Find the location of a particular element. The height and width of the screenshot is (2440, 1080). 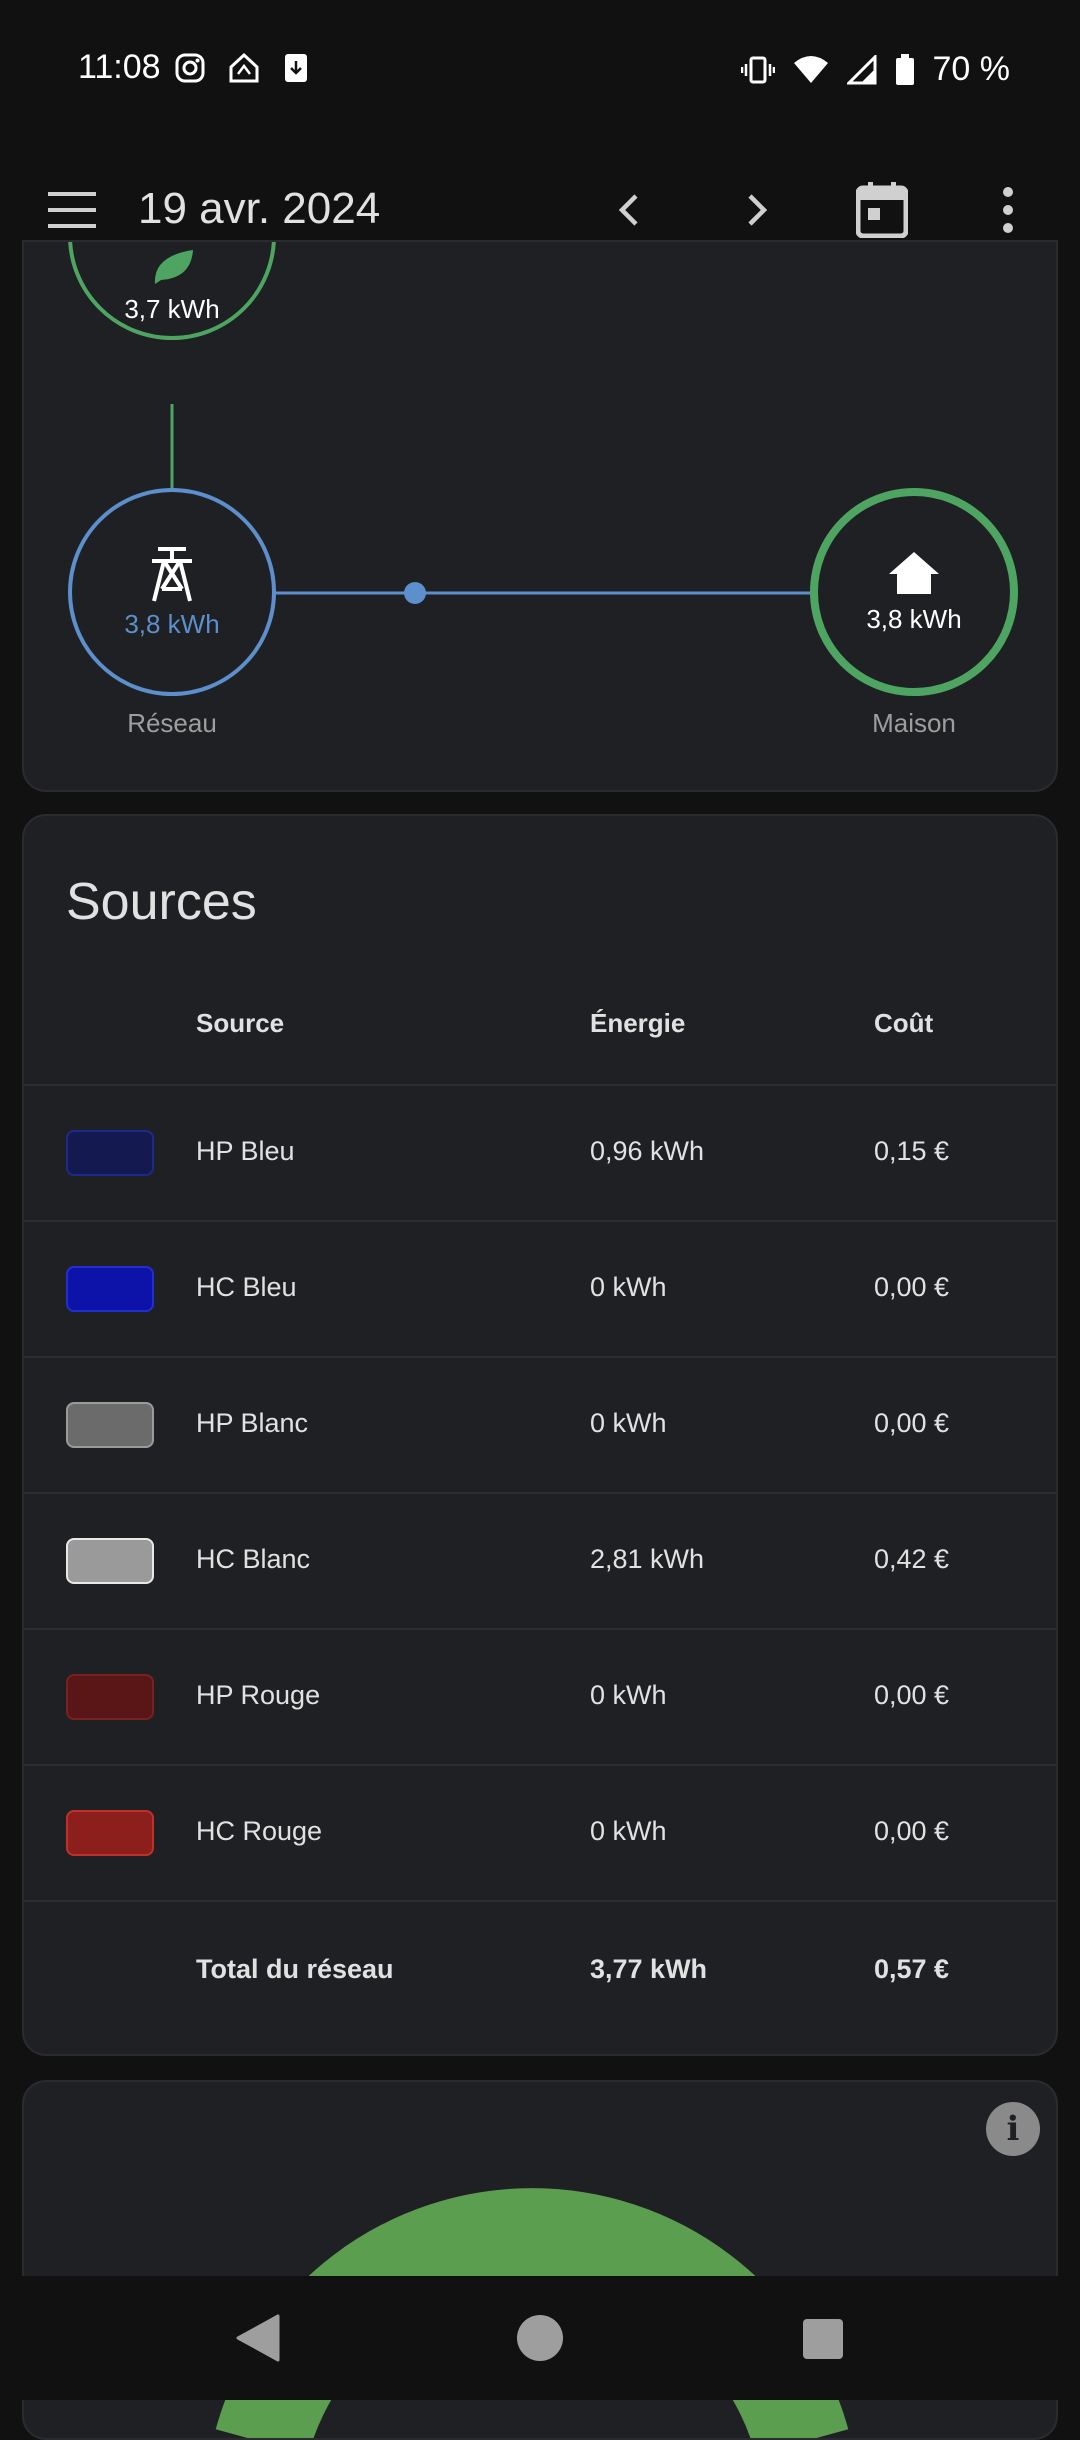

previous-day-button is located at coordinates (630, 210).